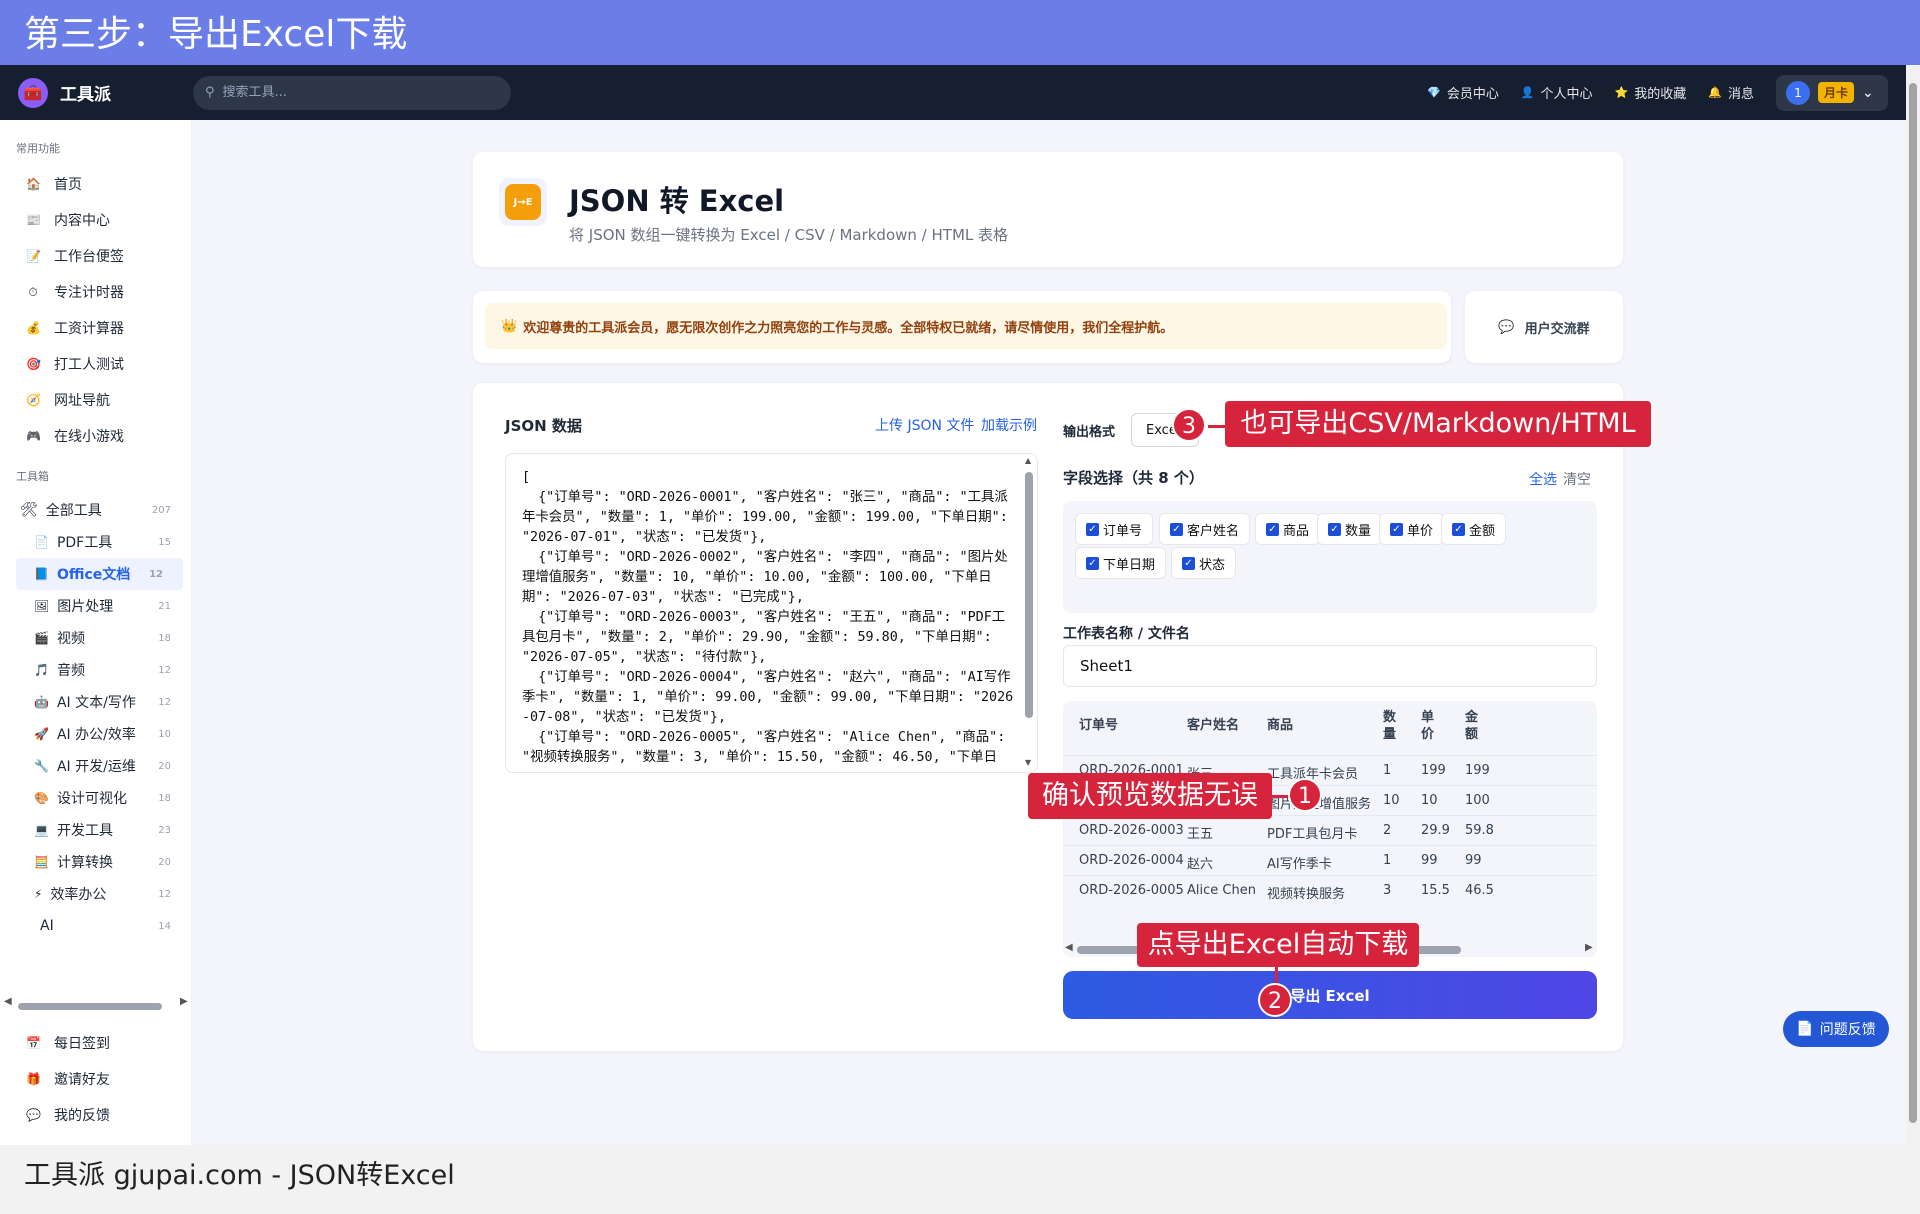 The width and height of the screenshot is (1920, 1214). What do you see at coordinates (1543, 479) in the screenshot?
I see `select-all-link: 全选` at bounding box center [1543, 479].